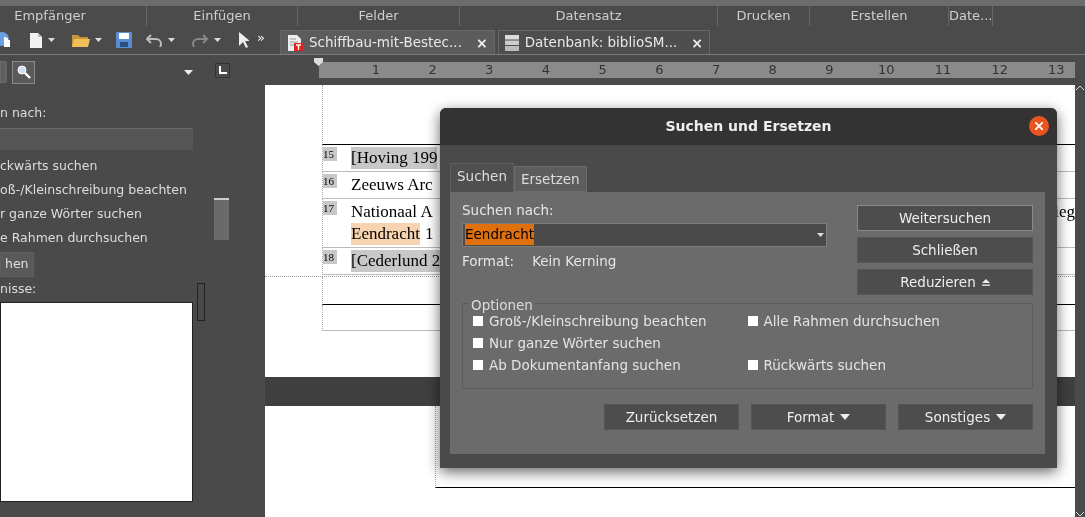 The width and height of the screenshot is (1085, 517). Describe the element at coordinates (546, 70) in the screenshot. I see `ruler-number: 4` at that location.